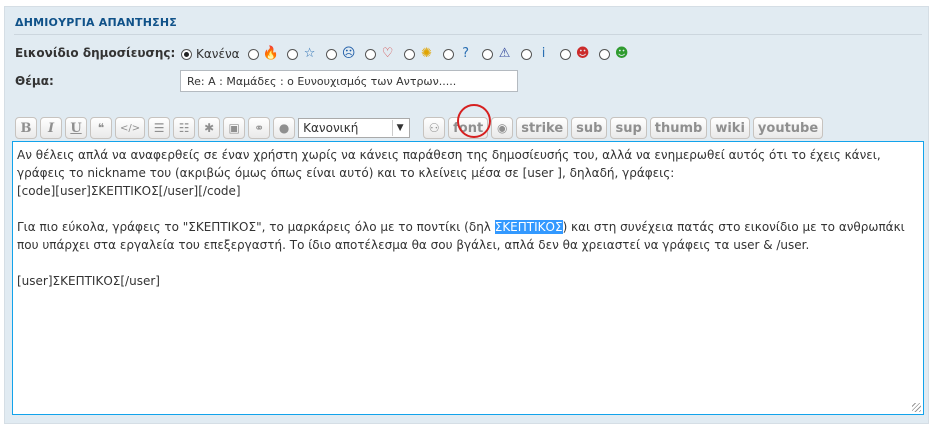  Describe the element at coordinates (309, 53) in the screenshot. I see `star-icon: ☆` at that location.